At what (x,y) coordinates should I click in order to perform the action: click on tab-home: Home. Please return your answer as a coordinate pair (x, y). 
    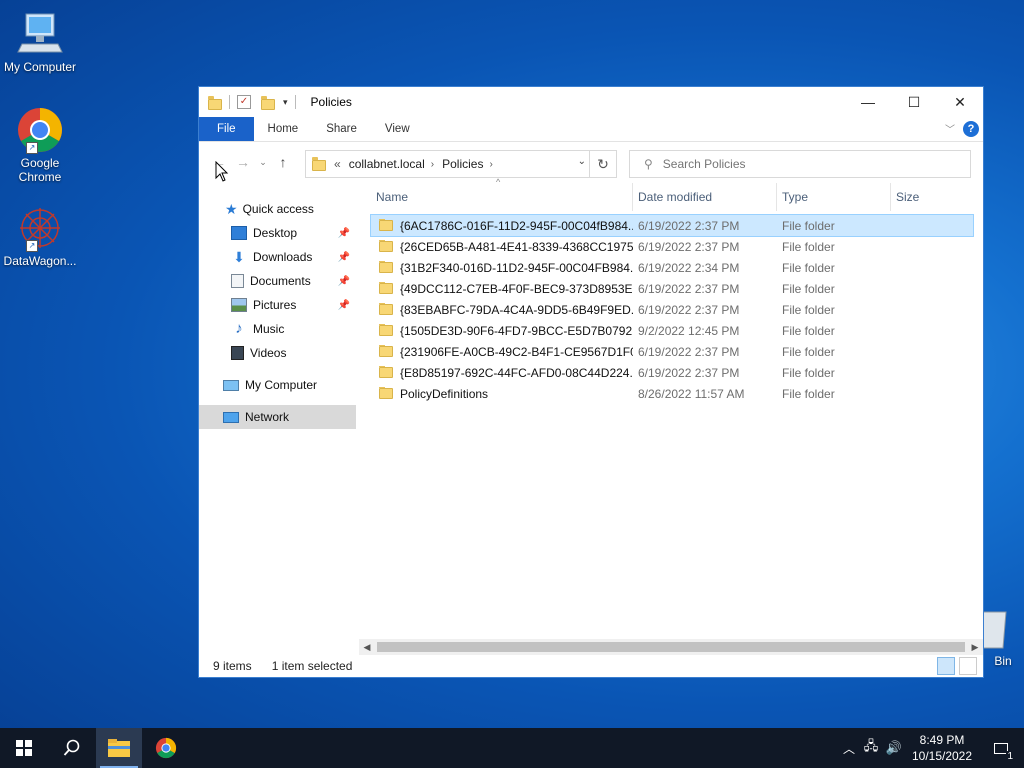
    Looking at the image, I should click on (283, 129).